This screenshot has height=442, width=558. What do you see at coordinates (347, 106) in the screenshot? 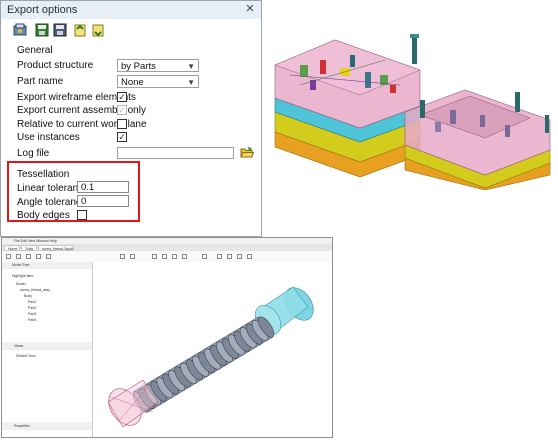
I see `large-mold-image` at bounding box center [347, 106].